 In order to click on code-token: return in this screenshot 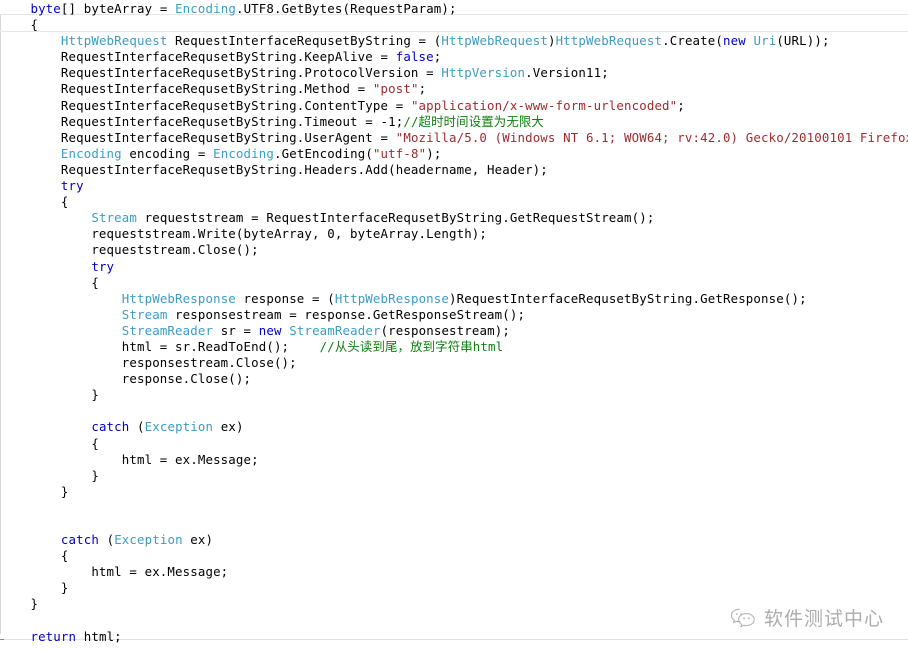, I will do `click(53, 636)`.